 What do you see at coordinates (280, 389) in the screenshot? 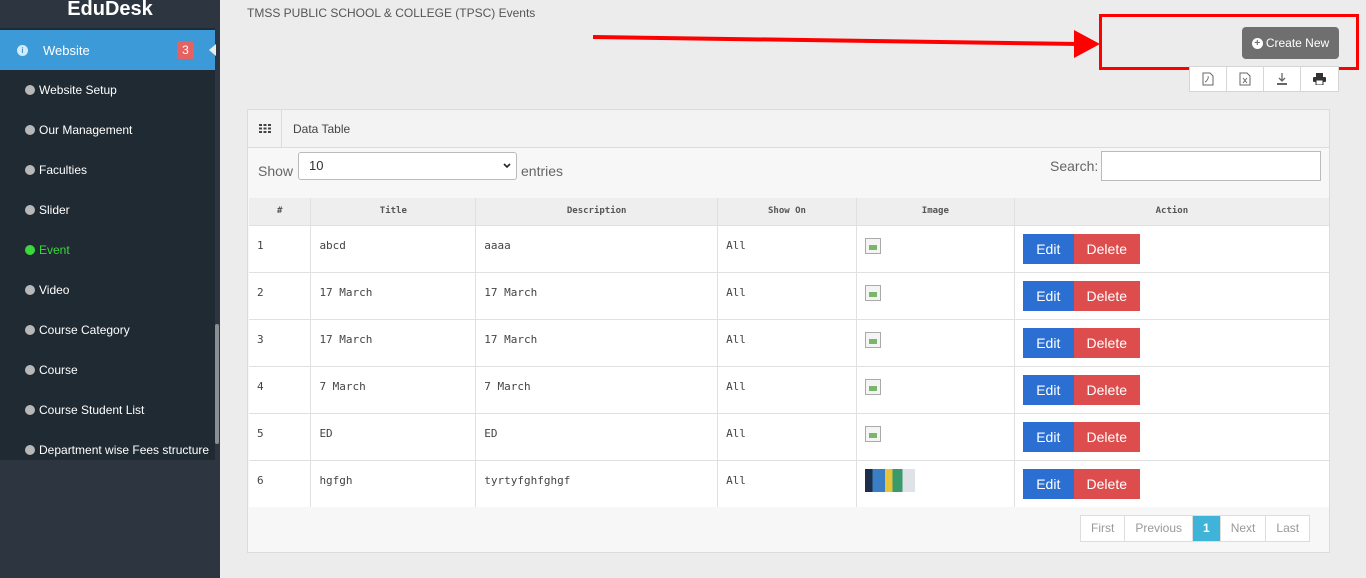
I see `row-number: 4` at bounding box center [280, 389].